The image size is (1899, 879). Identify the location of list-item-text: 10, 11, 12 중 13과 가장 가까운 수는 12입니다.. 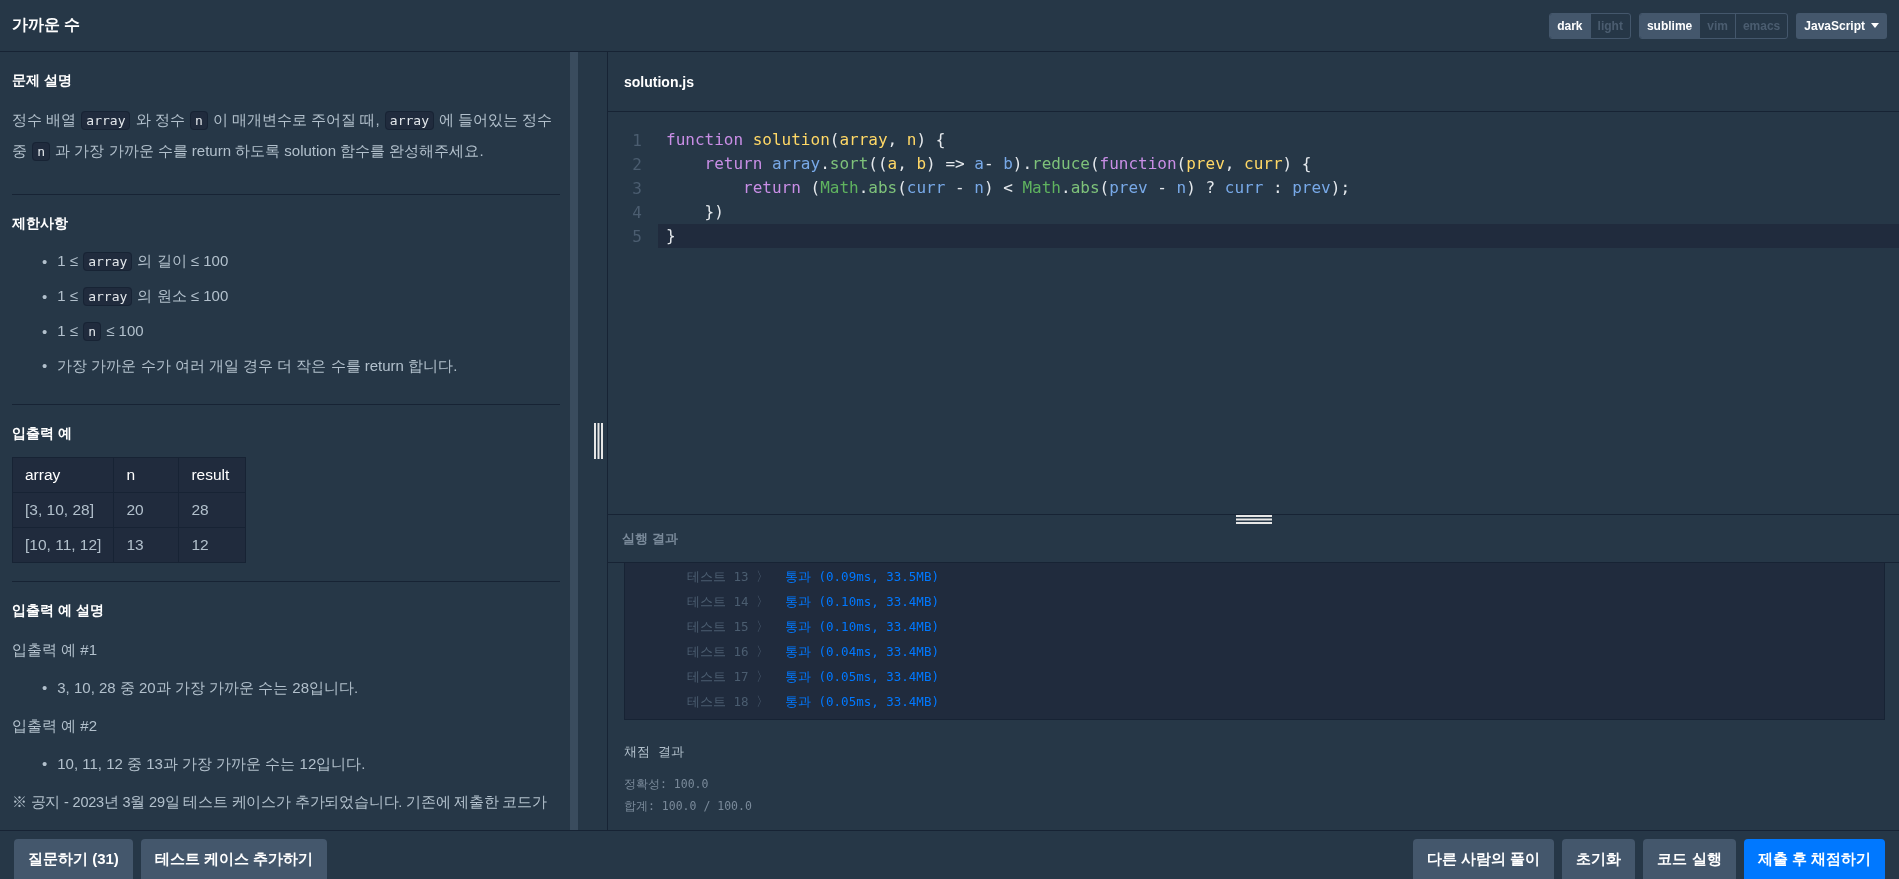
(211, 764).